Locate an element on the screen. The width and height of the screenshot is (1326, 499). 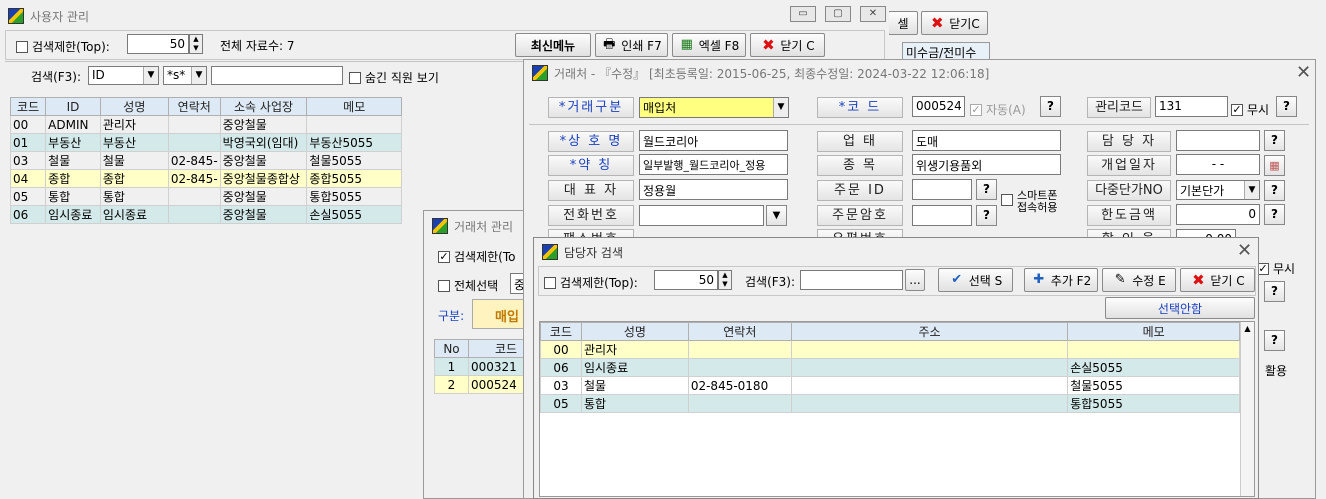
mgmt-code-input: 131 is located at coordinates (1191, 106).